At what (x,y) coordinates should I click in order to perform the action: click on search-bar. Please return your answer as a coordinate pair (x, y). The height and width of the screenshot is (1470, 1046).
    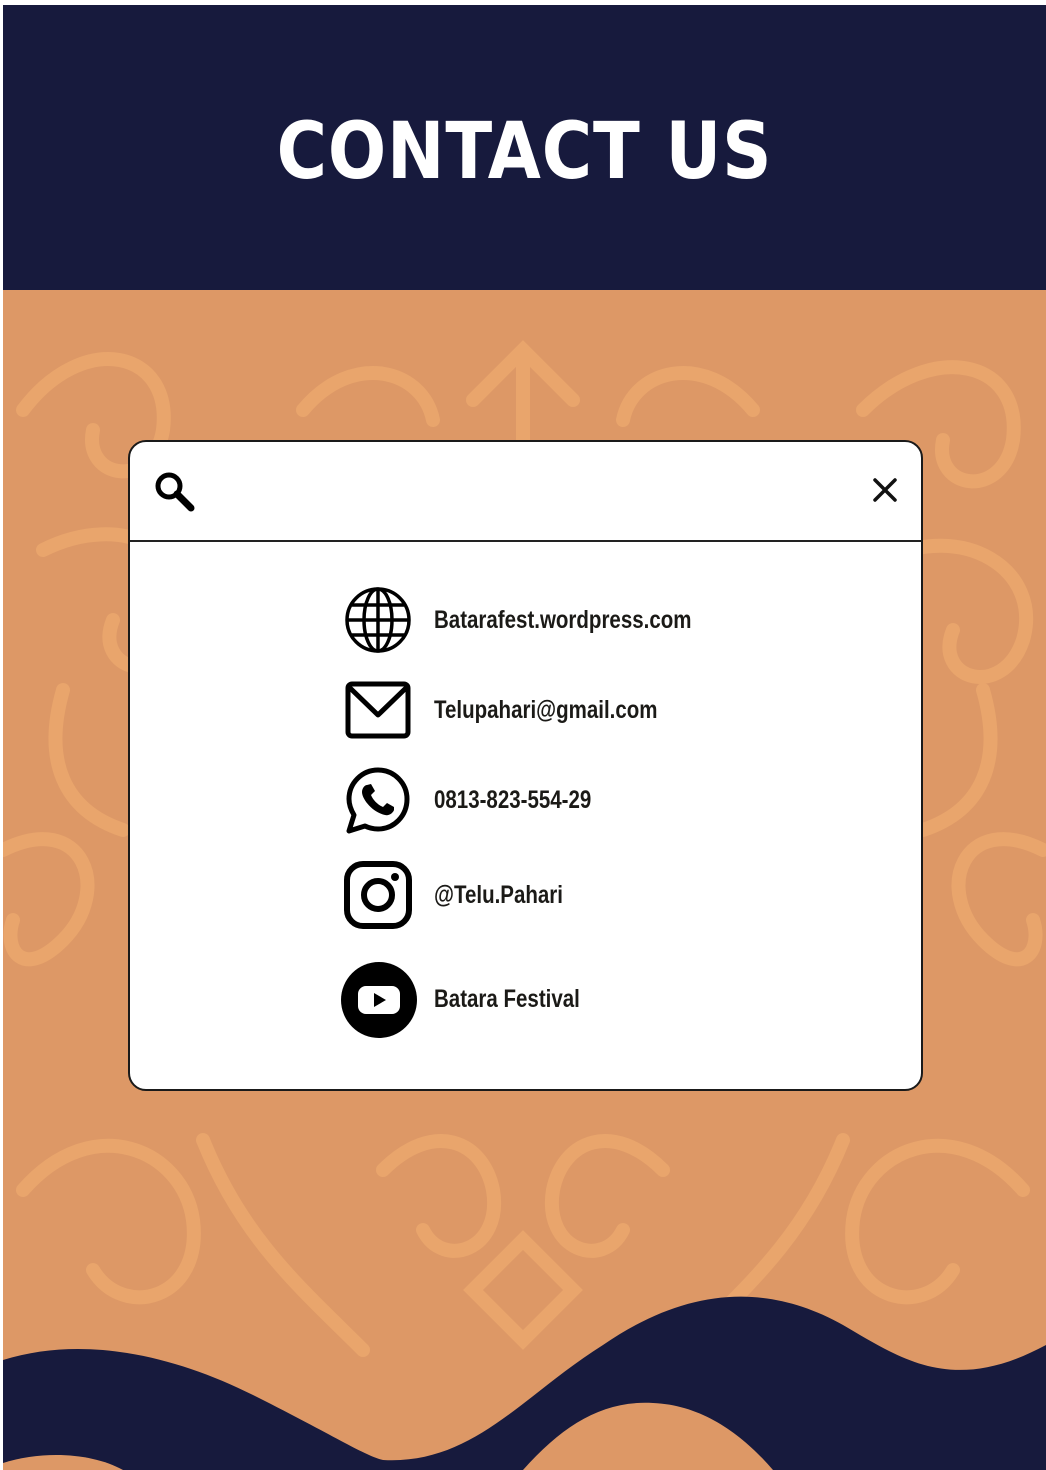
    Looking at the image, I should click on (525, 492).